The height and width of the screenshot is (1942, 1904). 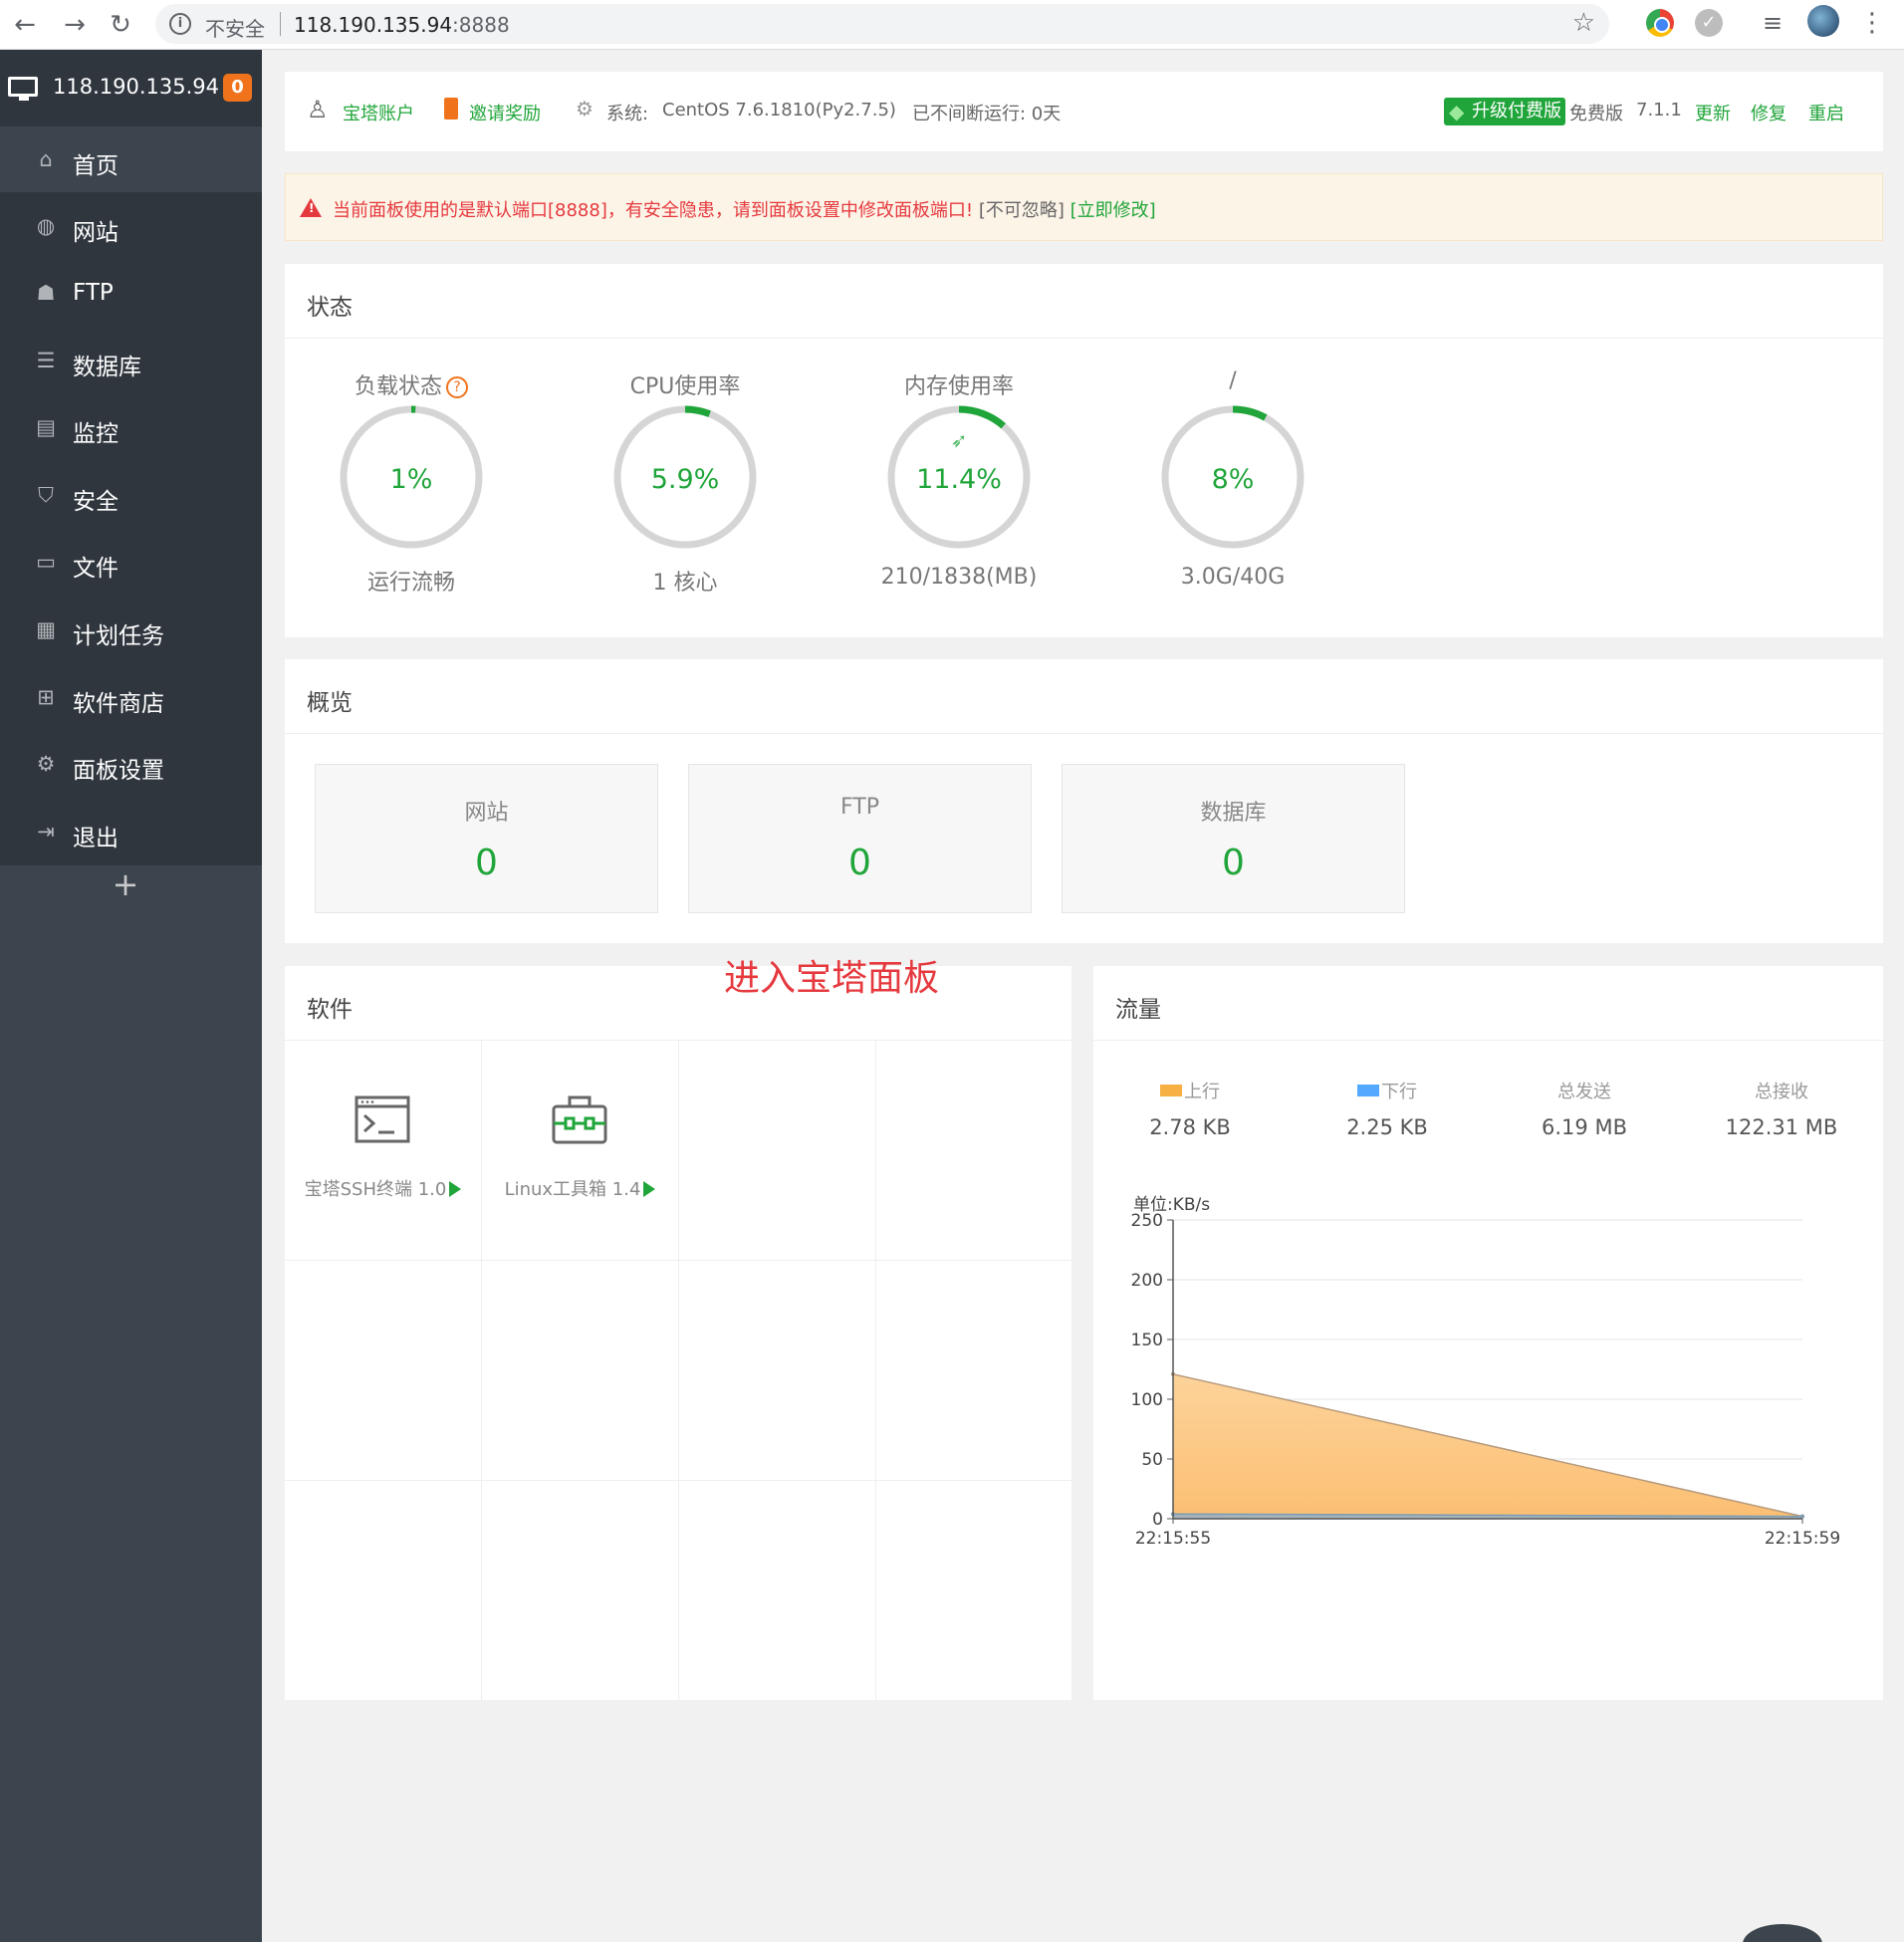 What do you see at coordinates (959, 440) in the screenshot?
I see `rocket-icon: ➶` at bounding box center [959, 440].